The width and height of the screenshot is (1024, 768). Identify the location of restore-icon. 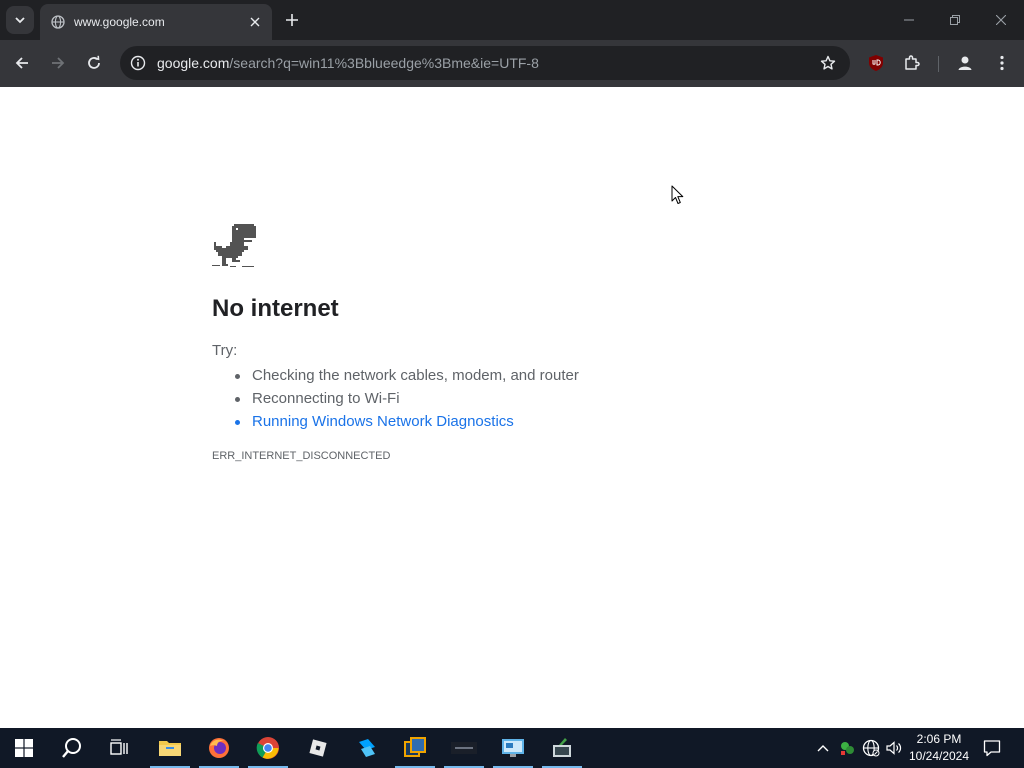
(955, 20).